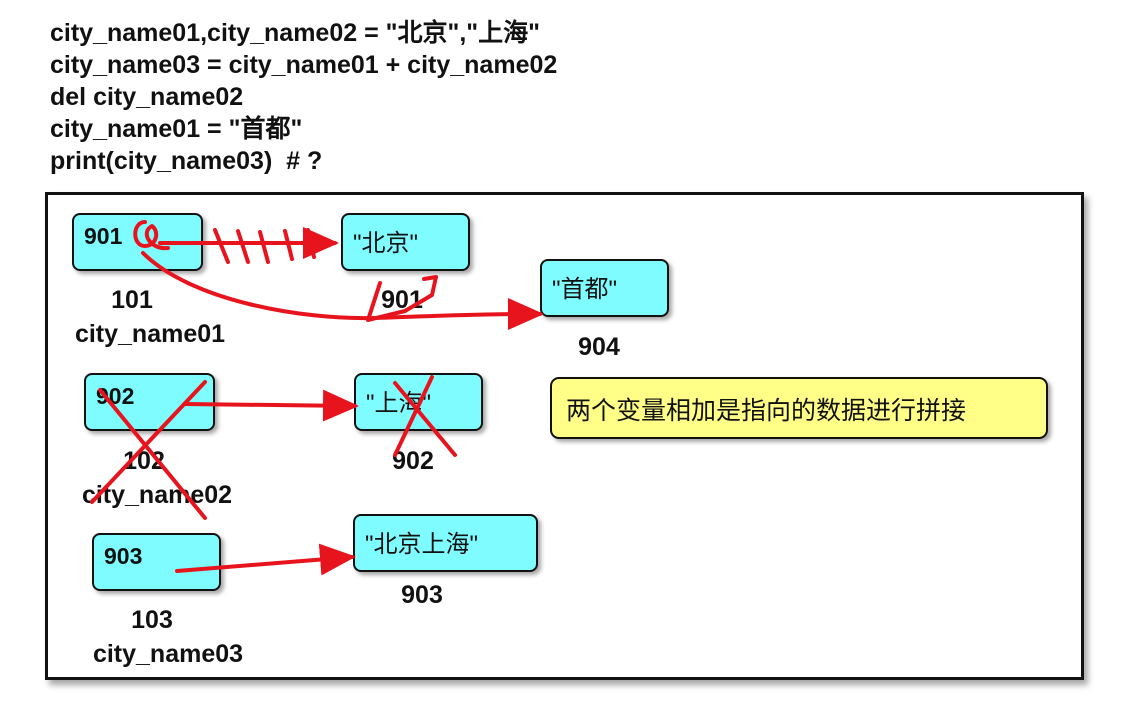 The image size is (1131, 725). I want to click on scribble-mark, so click(402, 298).